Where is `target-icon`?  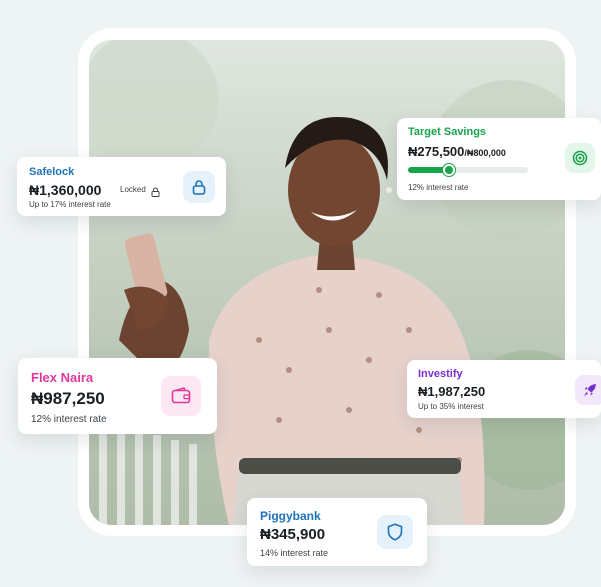
target-icon is located at coordinates (580, 158).